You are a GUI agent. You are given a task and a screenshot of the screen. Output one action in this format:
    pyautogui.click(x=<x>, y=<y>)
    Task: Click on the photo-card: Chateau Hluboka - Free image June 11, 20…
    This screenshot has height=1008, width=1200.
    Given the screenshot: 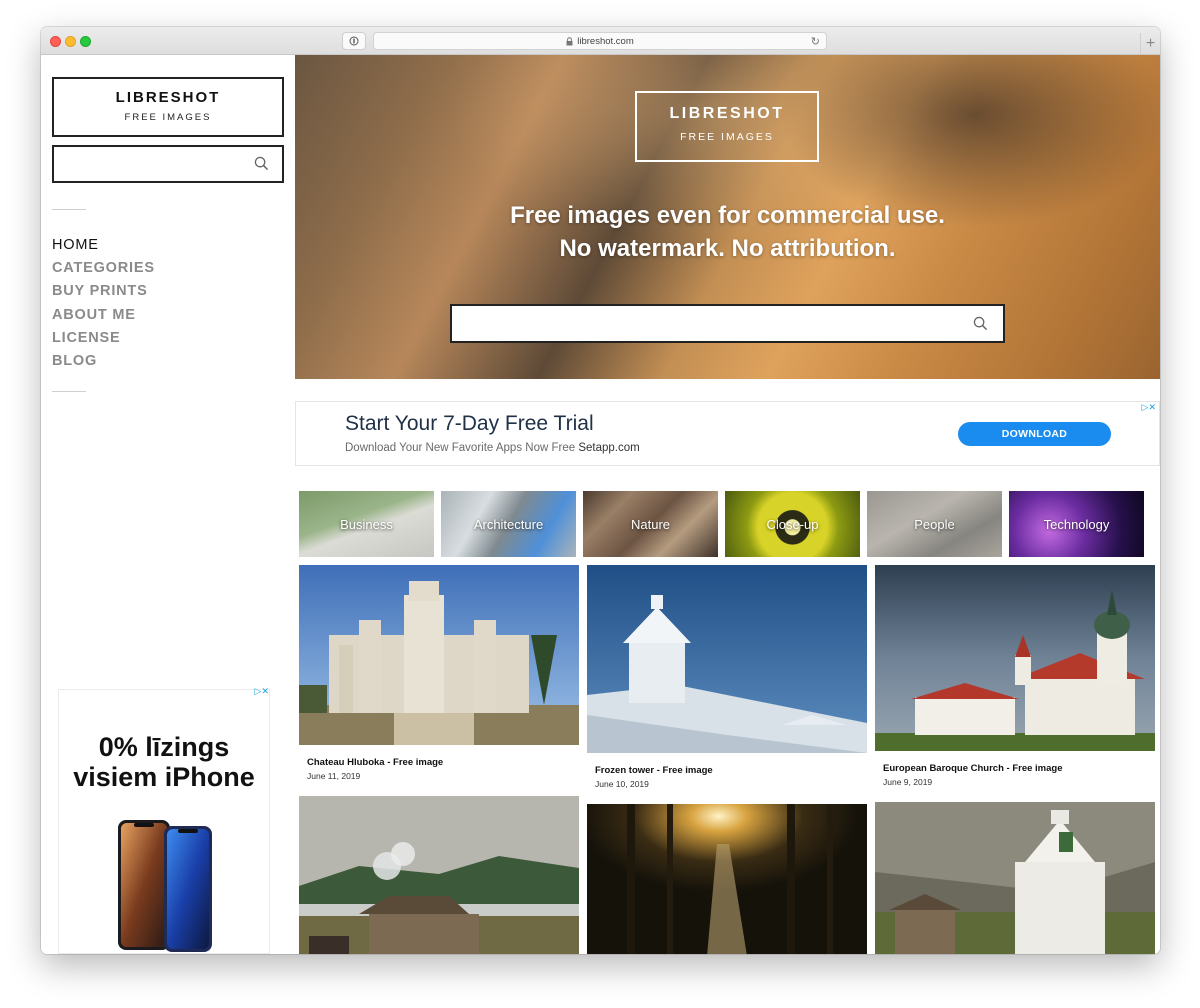 What is the action you would take?
    pyautogui.click(x=439, y=673)
    